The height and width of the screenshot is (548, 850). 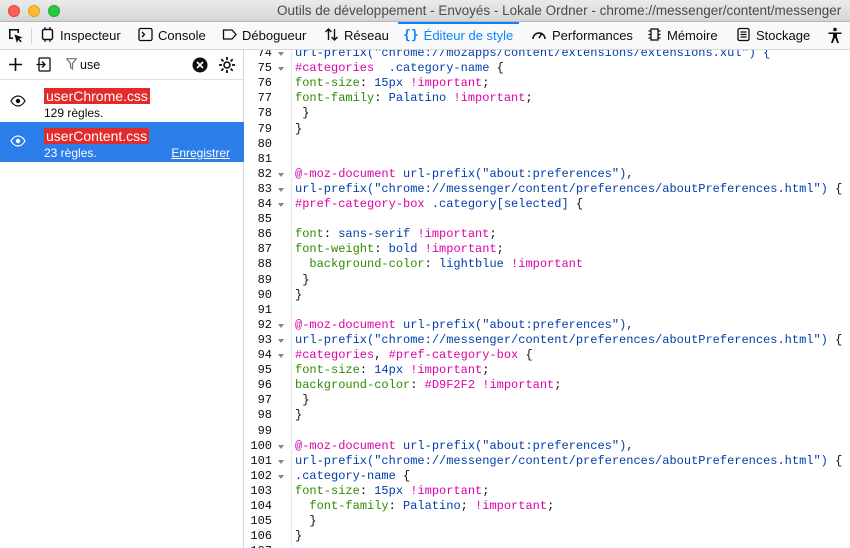 What do you see at coordinates (122, 102) in the screenshot?
I see `stylesheet-item-userchrome: userChrome.css 129 règles.` at bounding box center [122, 102].